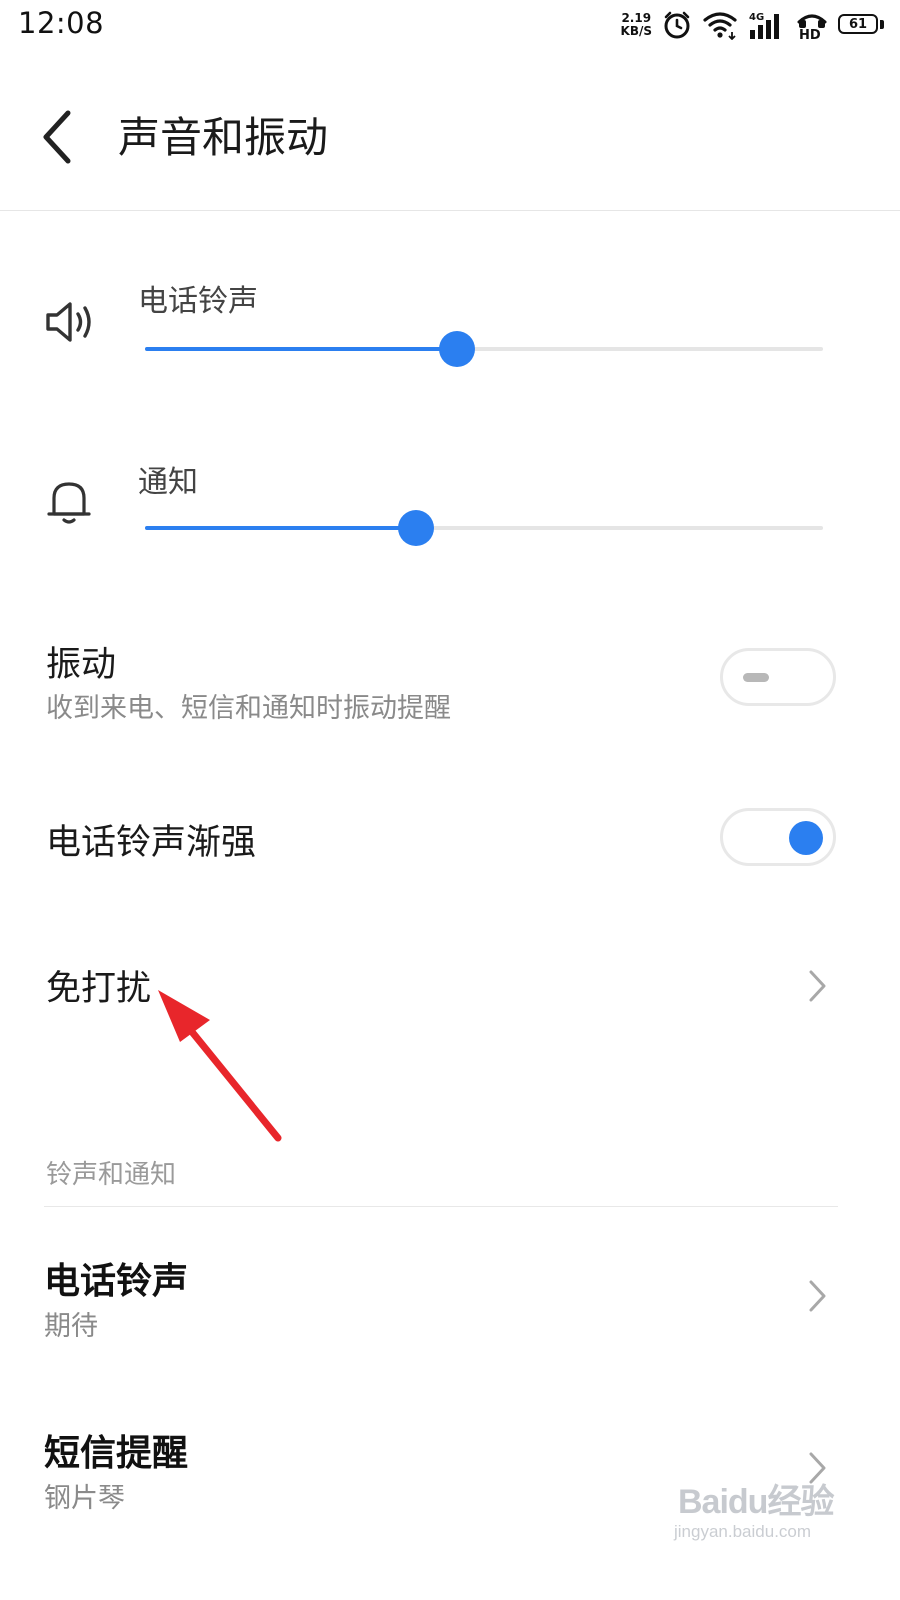  What do you see at coordinates (151, 843) in the screenshot?
I see `ringtone-crescendo-title: 电话铃声渐强` at bounding box center [151, 843].